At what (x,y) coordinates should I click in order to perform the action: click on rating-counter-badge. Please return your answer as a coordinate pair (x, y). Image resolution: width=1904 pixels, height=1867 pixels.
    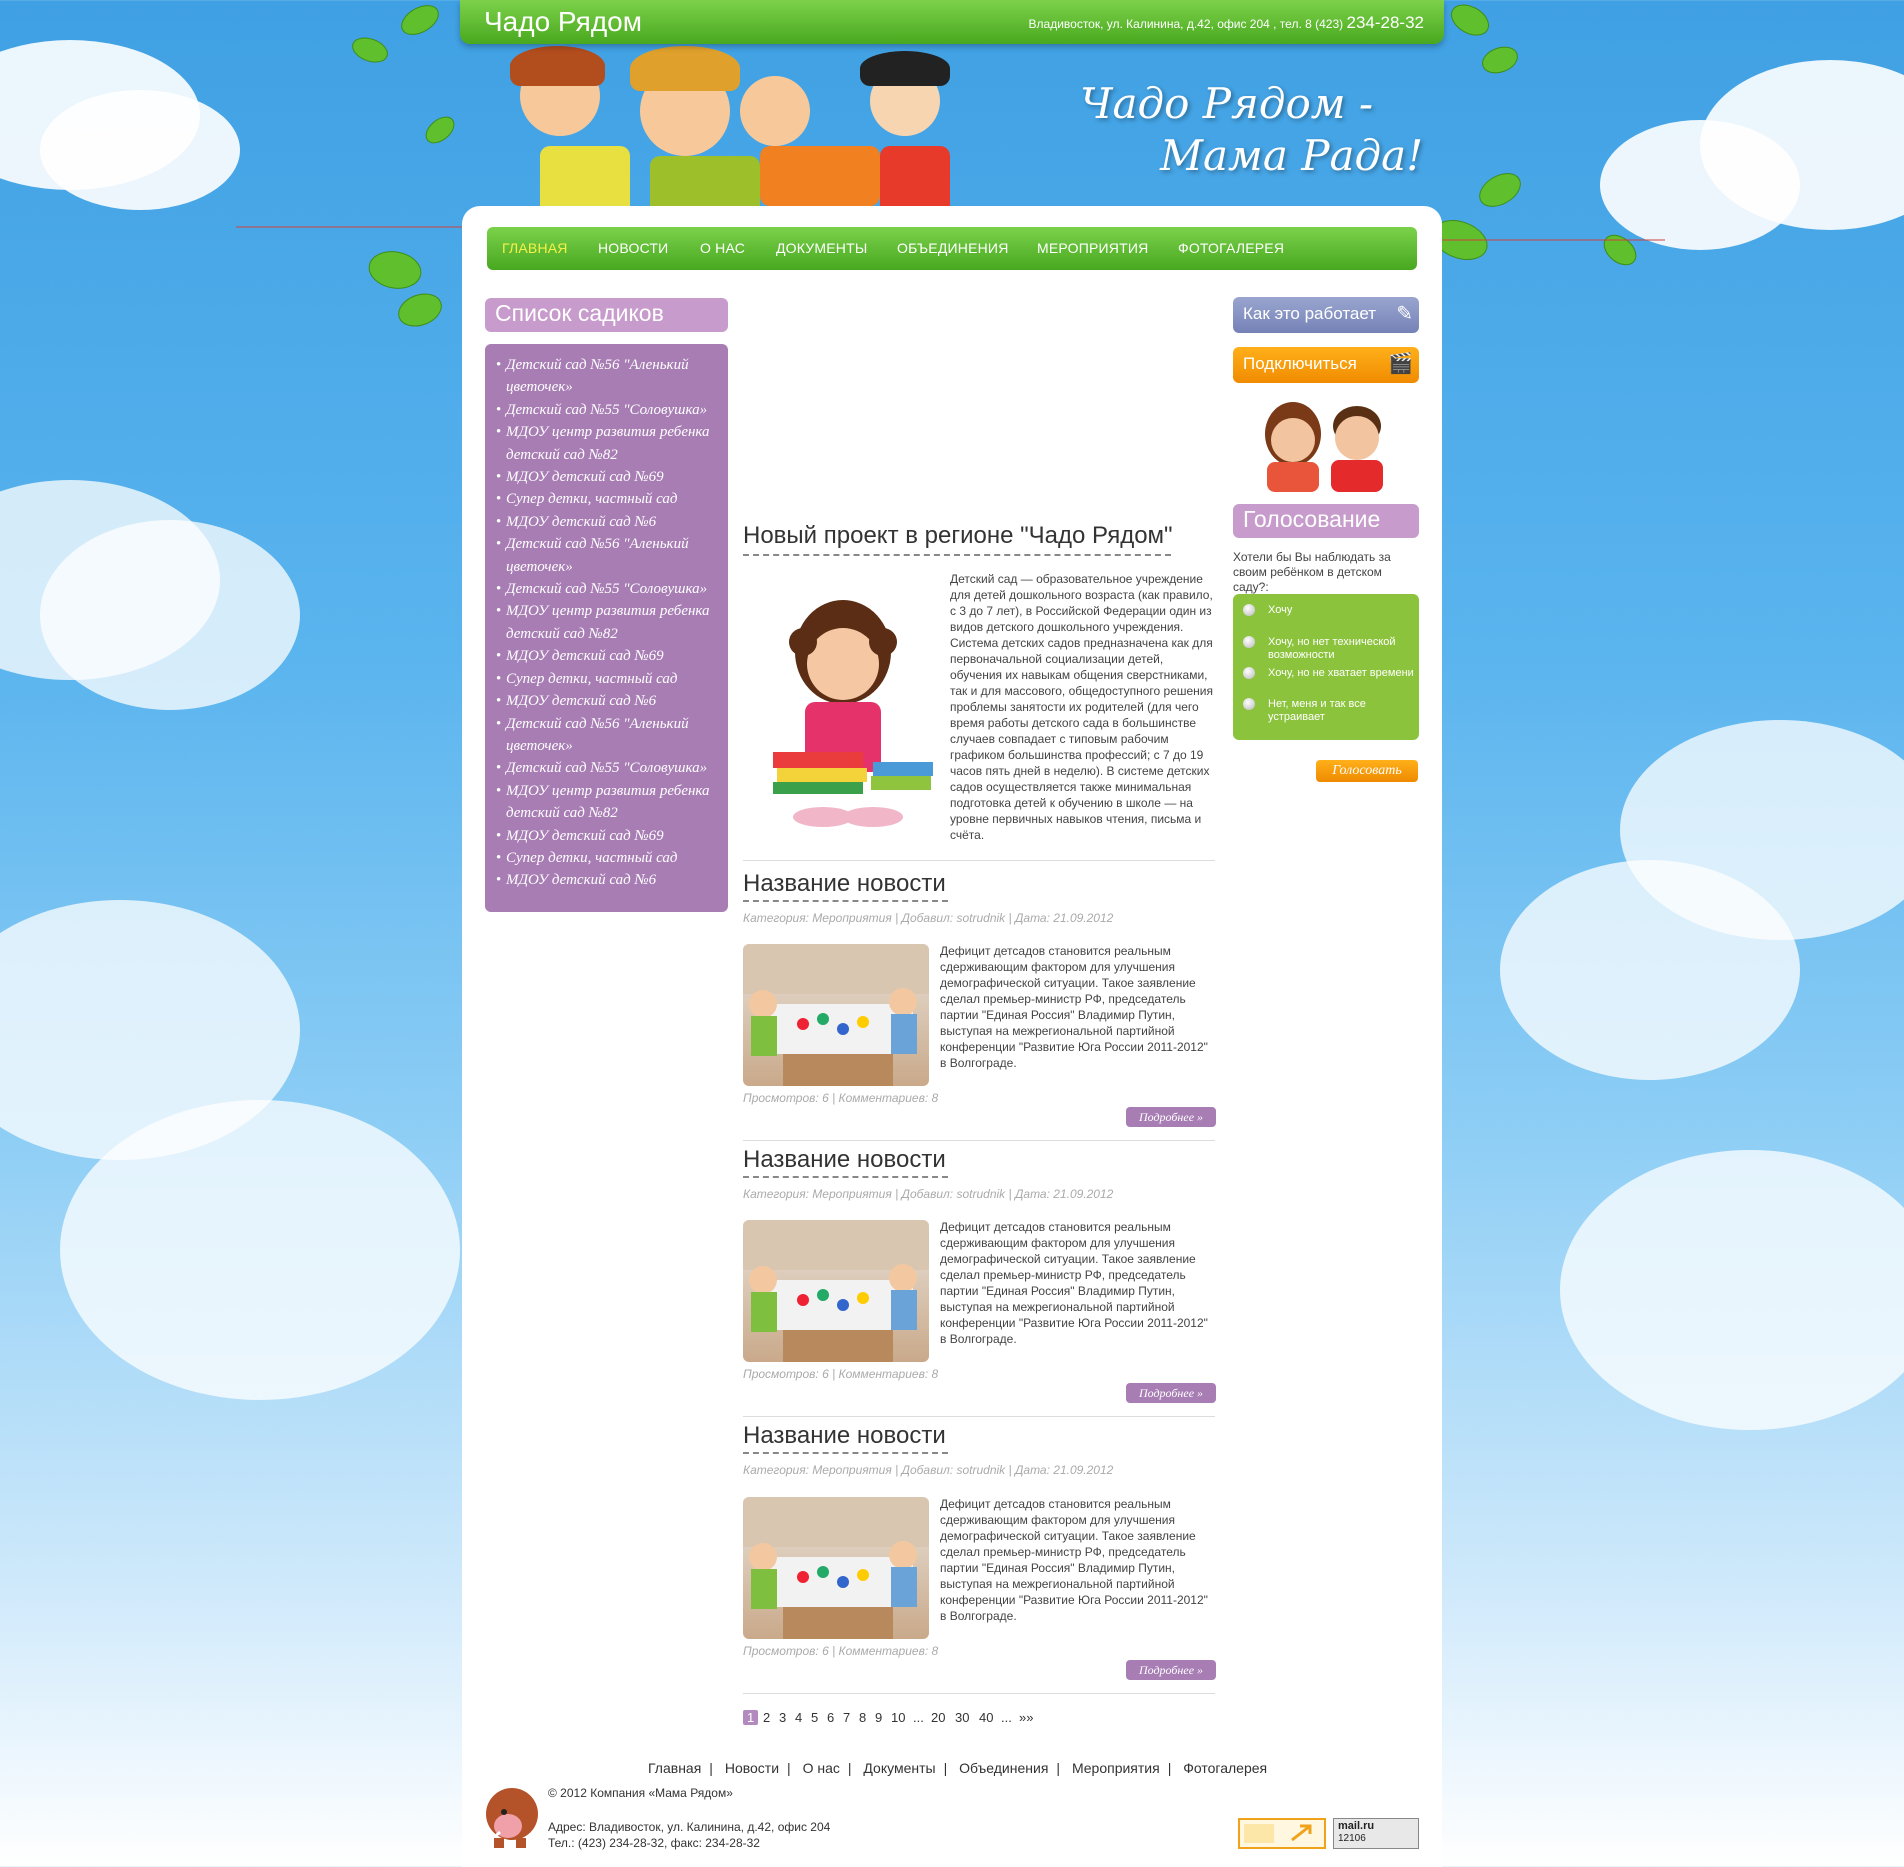
    Looking at the image, I should click on (1282, 1833).